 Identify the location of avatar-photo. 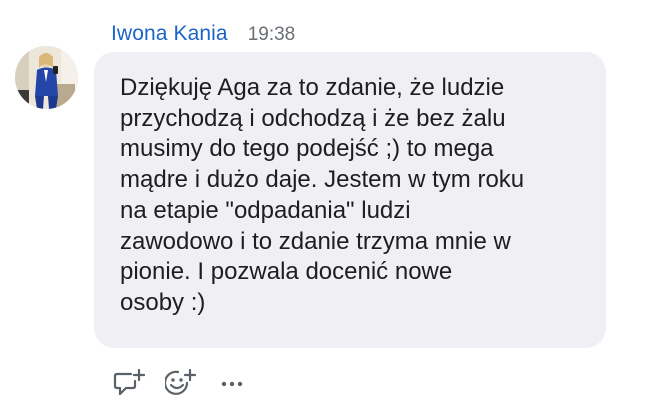
(46, 77).